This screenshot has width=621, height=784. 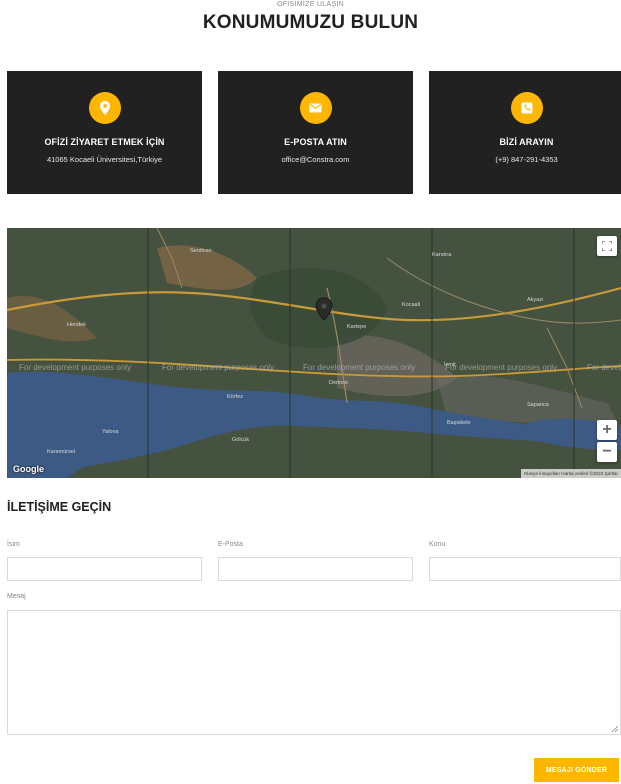 I want to click on card-phone: (+9) 847-291-4353, so click(x=525, y=159).